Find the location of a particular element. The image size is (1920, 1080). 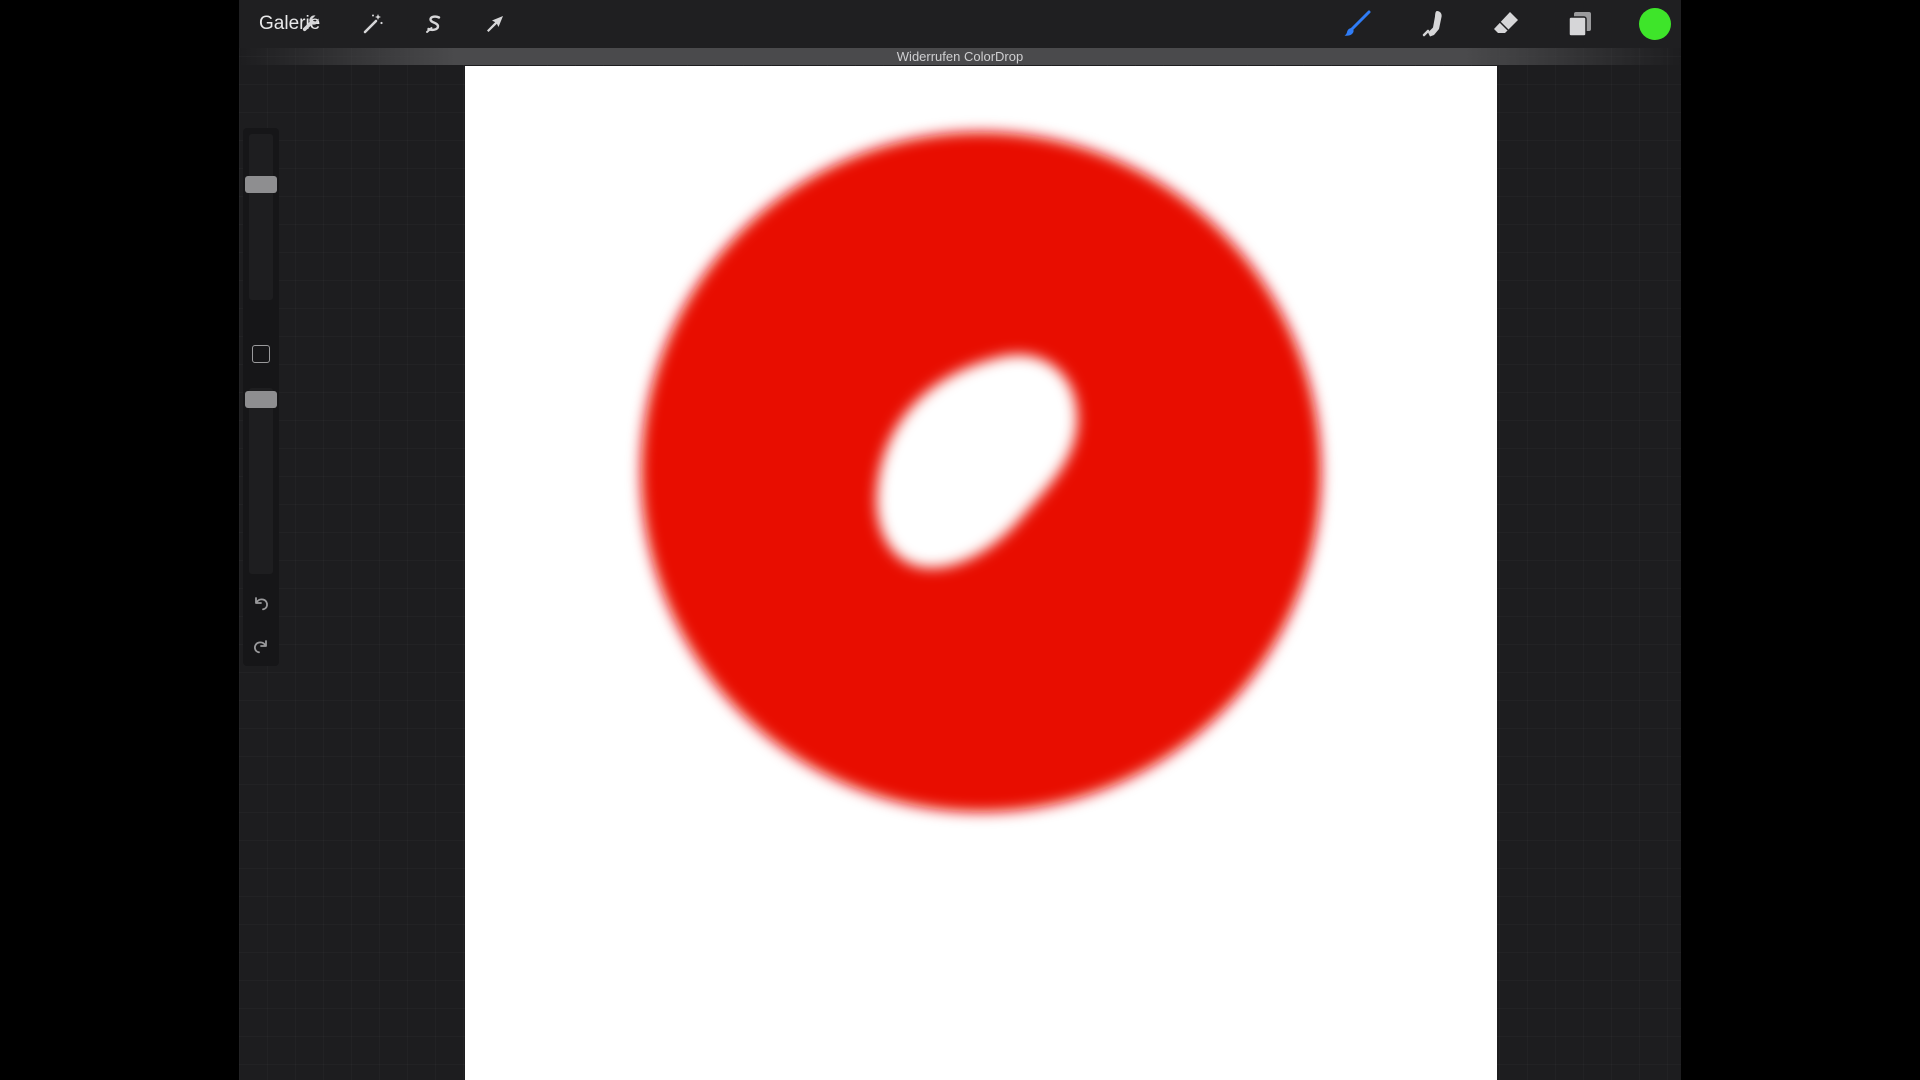

left-sidebar is located at coordinates (261, 397).